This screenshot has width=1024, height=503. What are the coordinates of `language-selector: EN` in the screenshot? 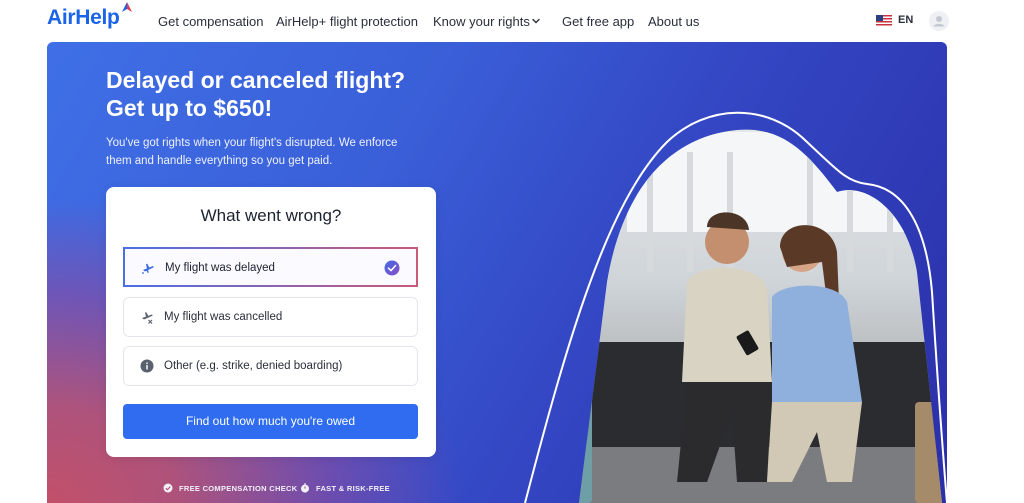 It's located at (894, 20).